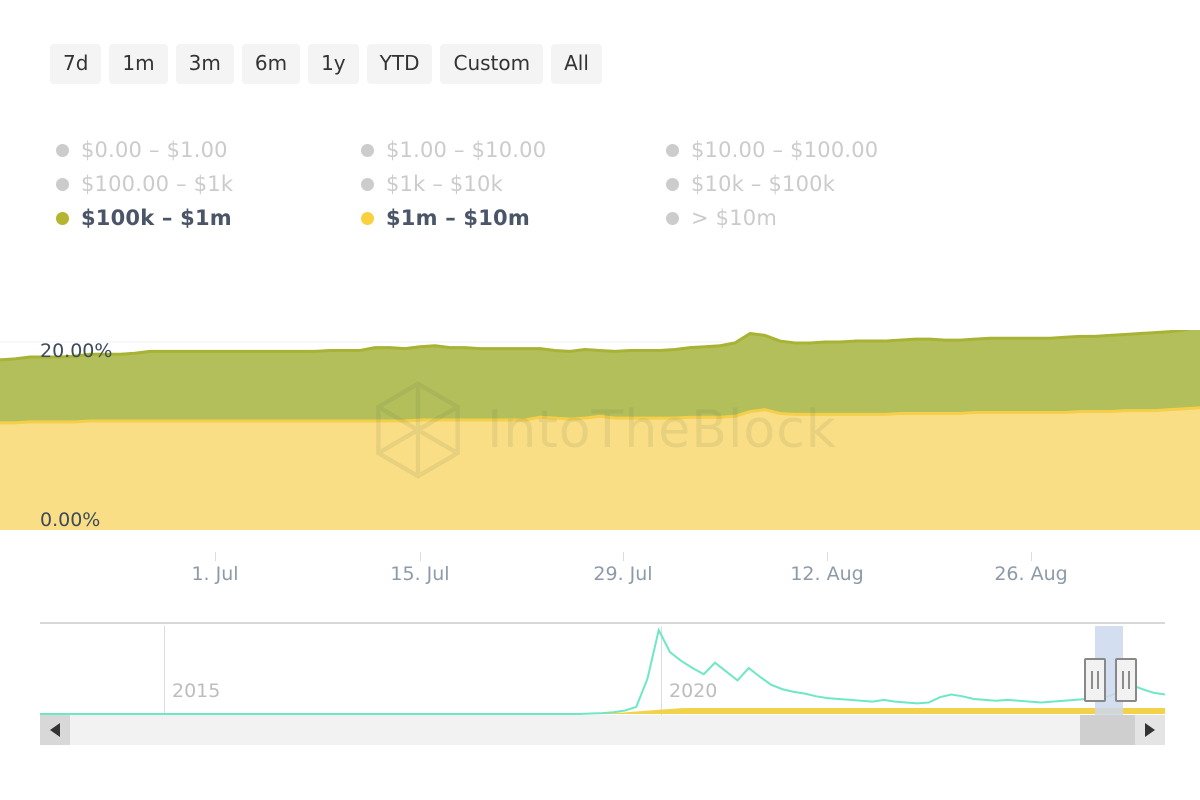 The height and width of the screenshot is (800, 1200). I want to click on arrow-right-icon, so click(1150, 730).